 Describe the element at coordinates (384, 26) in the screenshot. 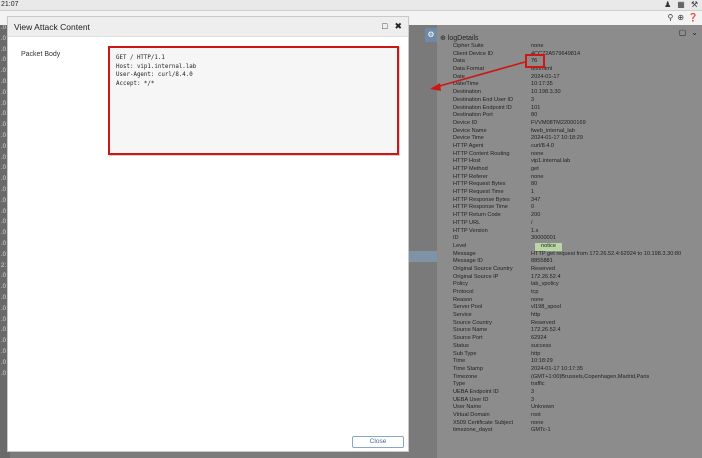

I see `maximize-icon: □` at that location.